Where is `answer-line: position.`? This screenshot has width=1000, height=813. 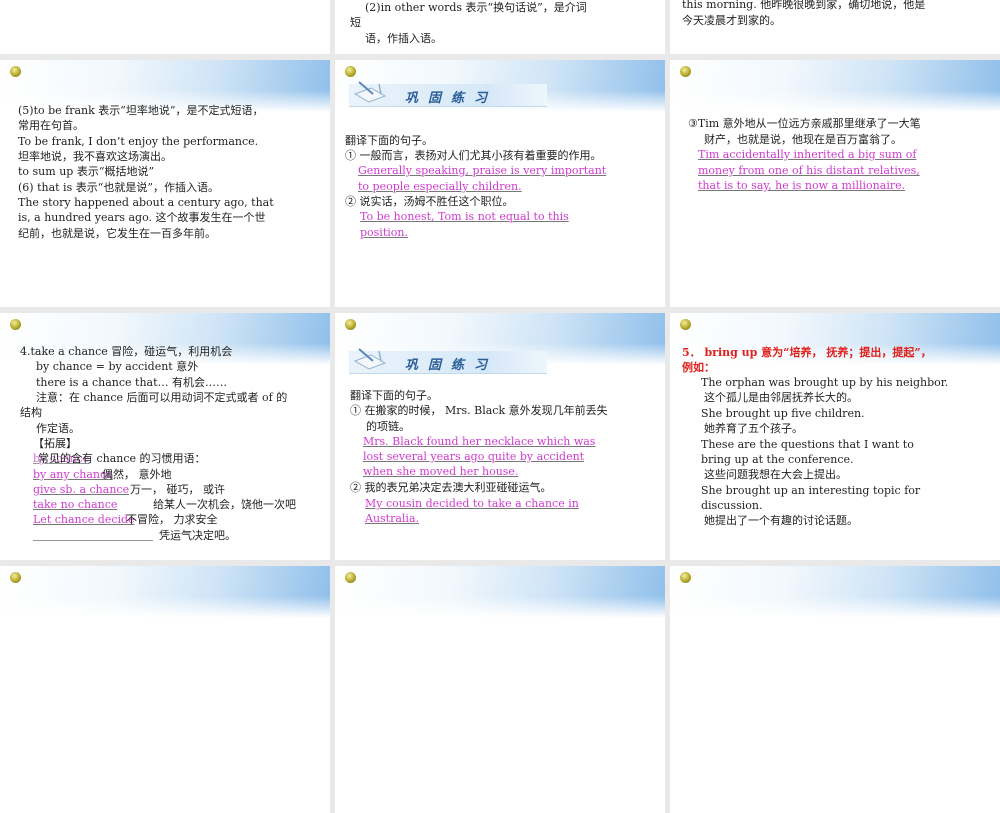
answer-line: position. is located at coordinates (384, 232).